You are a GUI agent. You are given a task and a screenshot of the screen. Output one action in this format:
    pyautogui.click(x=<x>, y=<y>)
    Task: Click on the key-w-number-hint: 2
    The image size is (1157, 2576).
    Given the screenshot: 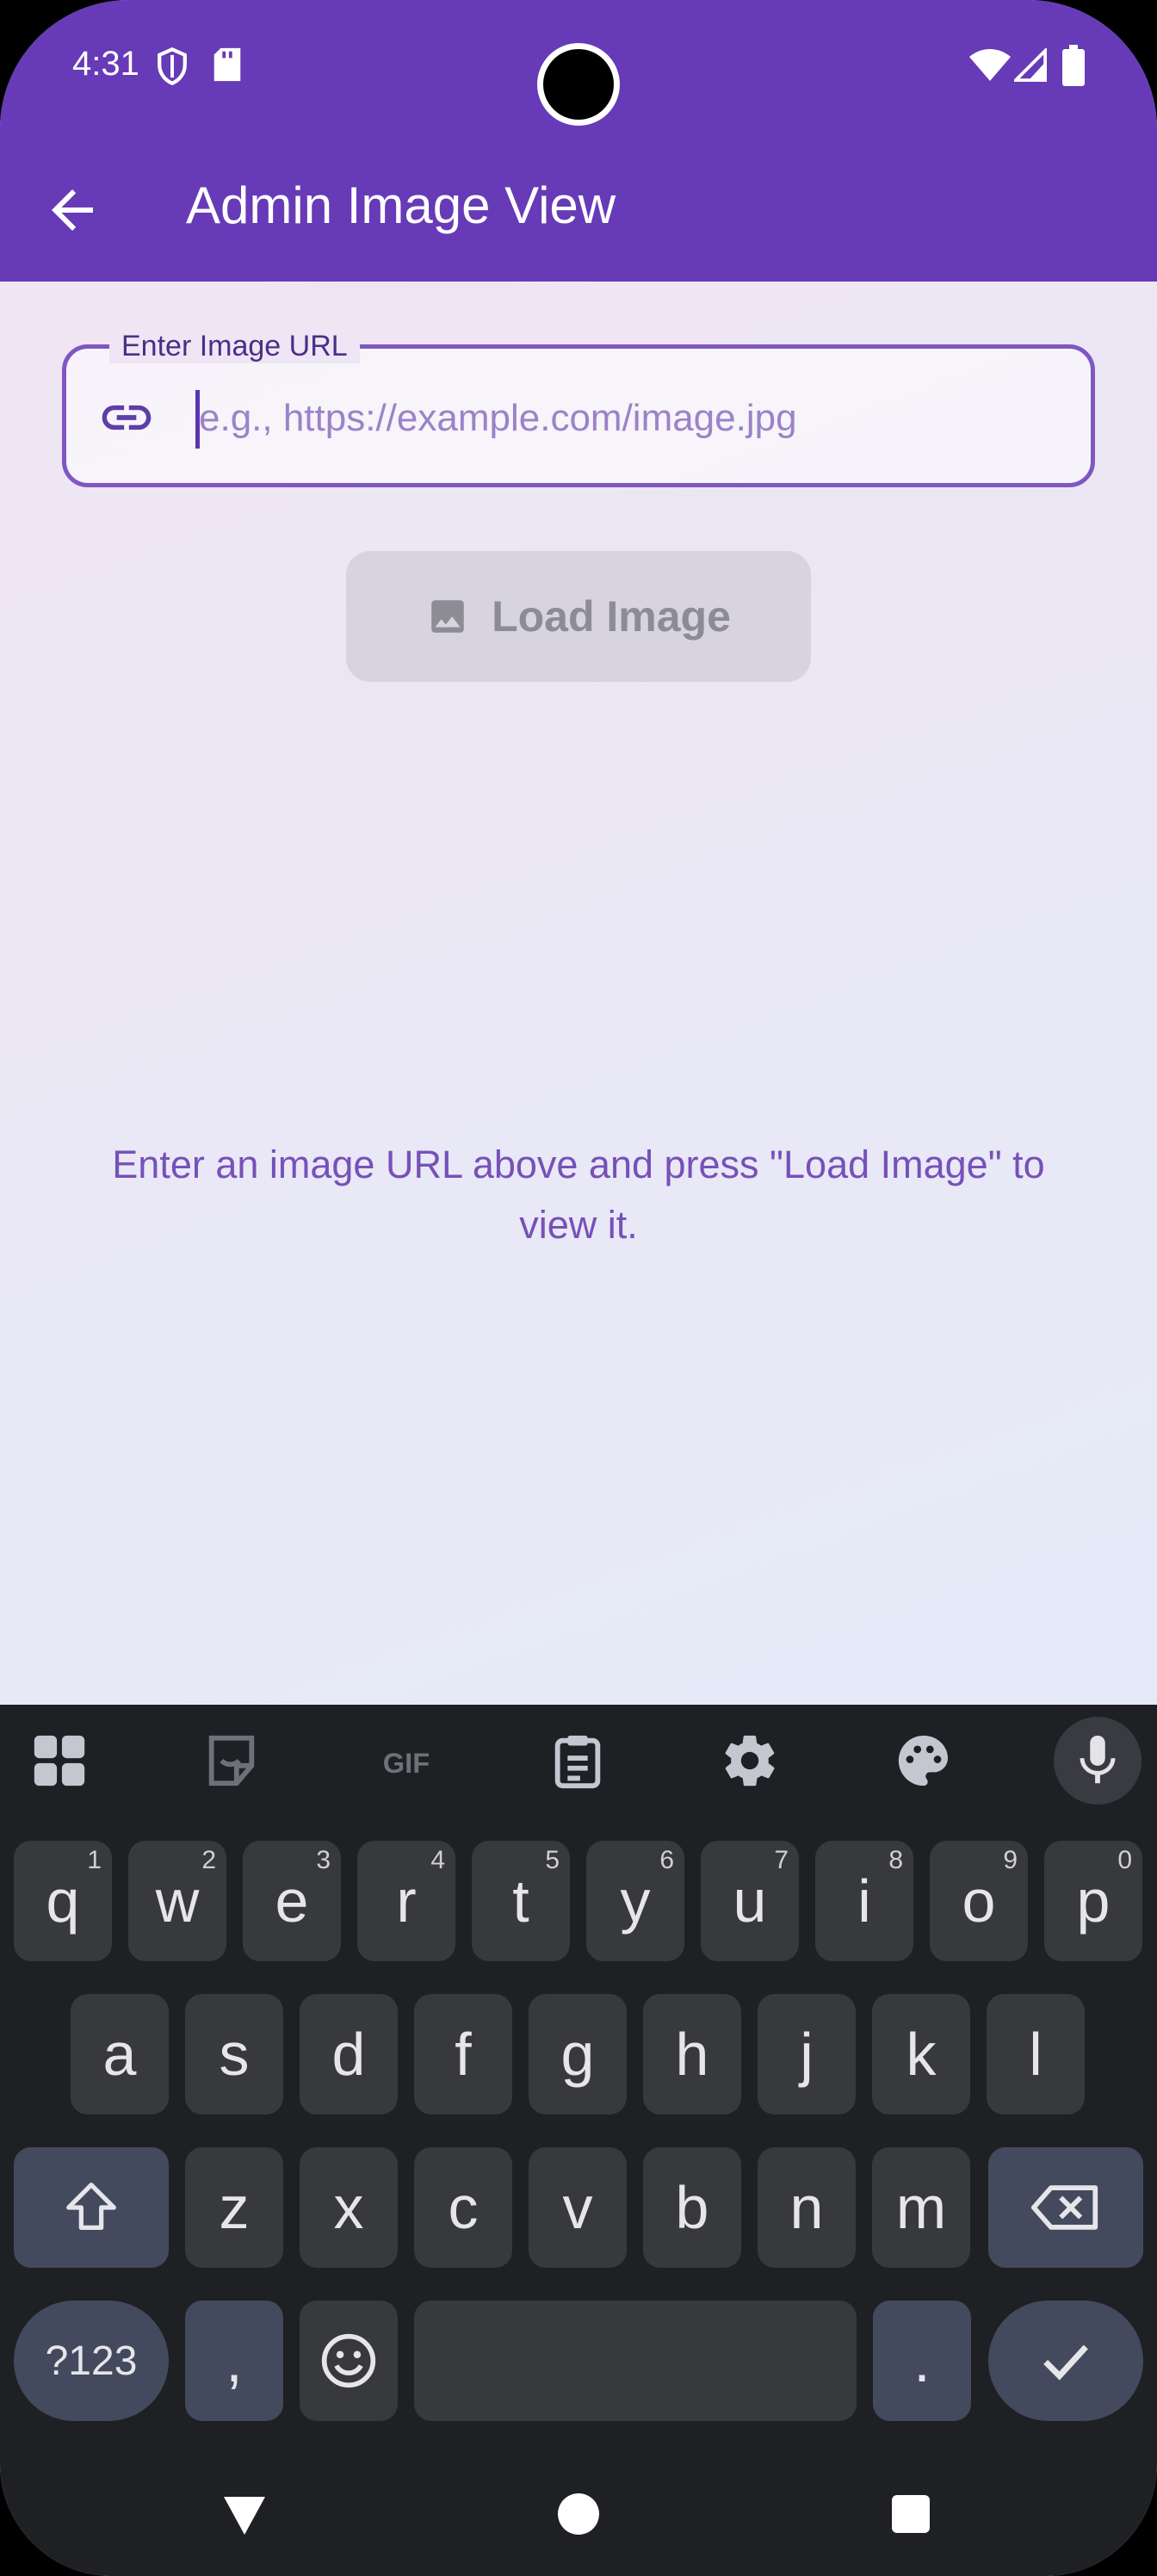 What is the action you would take?
    pyautogui.click(x=209, y=1860)
    